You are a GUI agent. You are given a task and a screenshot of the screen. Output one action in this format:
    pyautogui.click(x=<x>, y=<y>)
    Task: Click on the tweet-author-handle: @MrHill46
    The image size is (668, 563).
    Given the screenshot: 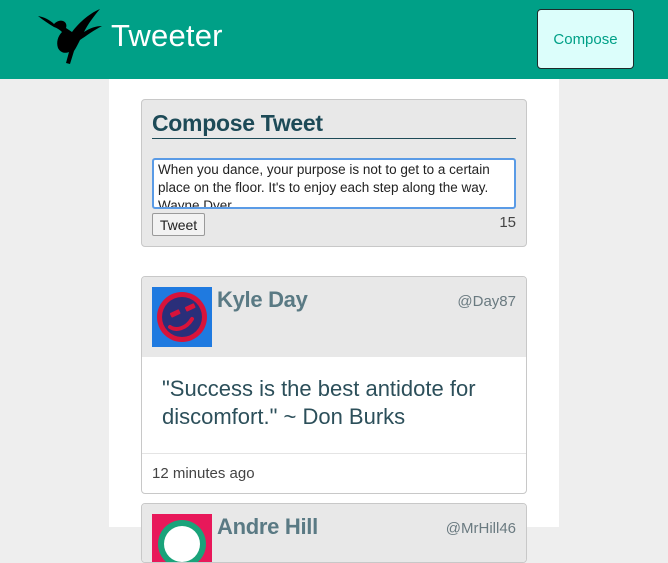 What is the action you would take?
    pyautogui.click(x=480, y=528)
    